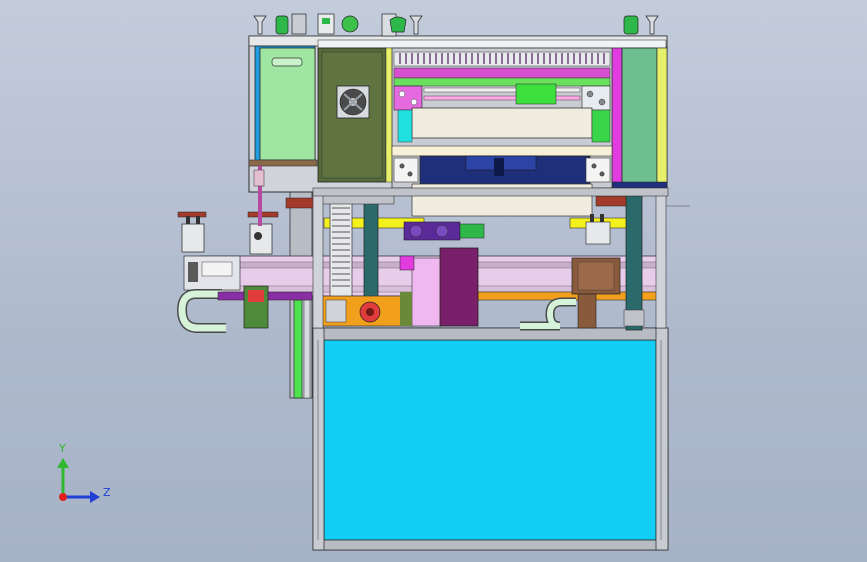  Describe the element at coordinates (107, 492) in the screenshot. I see `z-axis-label: Z` at that location.